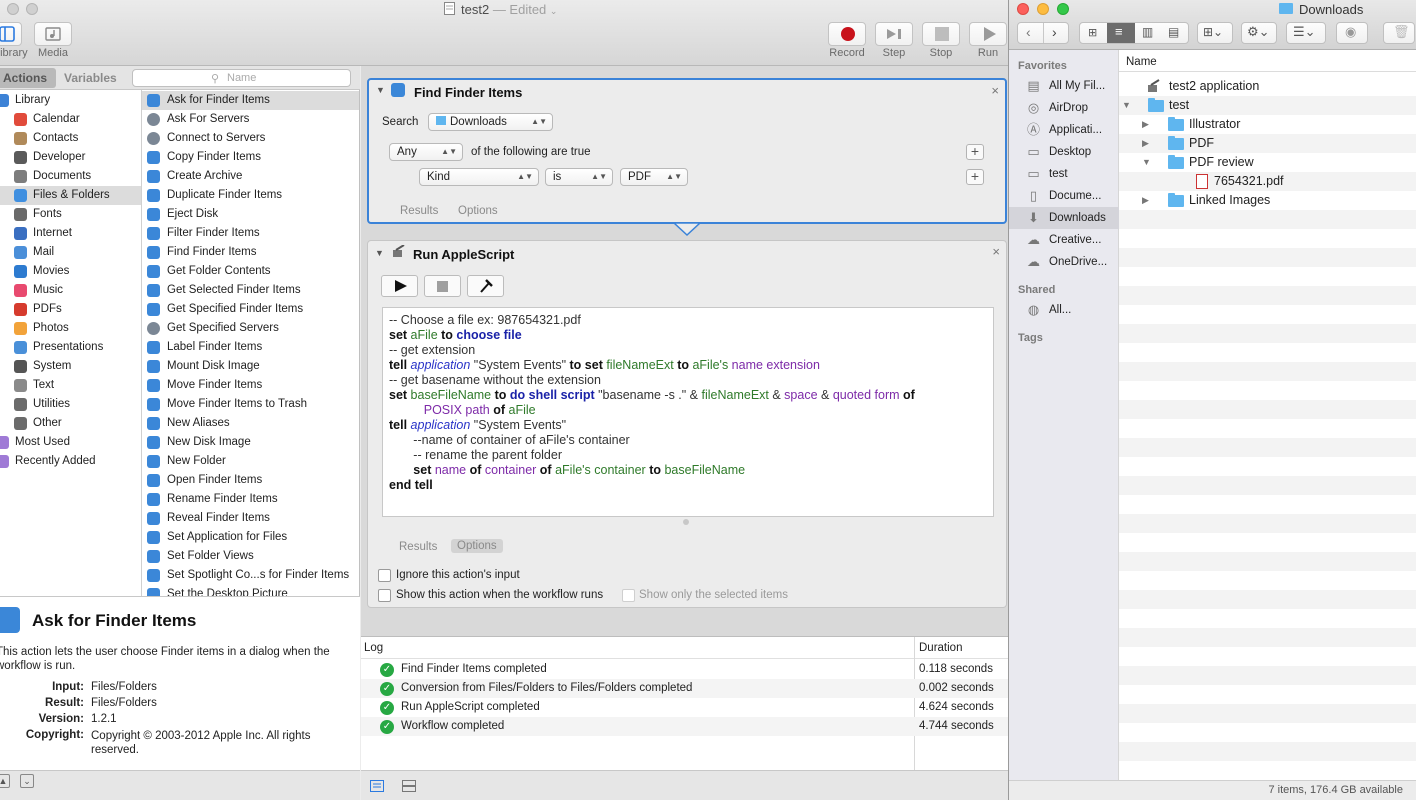 This screenshot has width=1416, height=800. What do you see at coordinates (250, 290) in the screenshot?
I see `action-item: Get Selected Finder Items` at bounding box center [250, 290].